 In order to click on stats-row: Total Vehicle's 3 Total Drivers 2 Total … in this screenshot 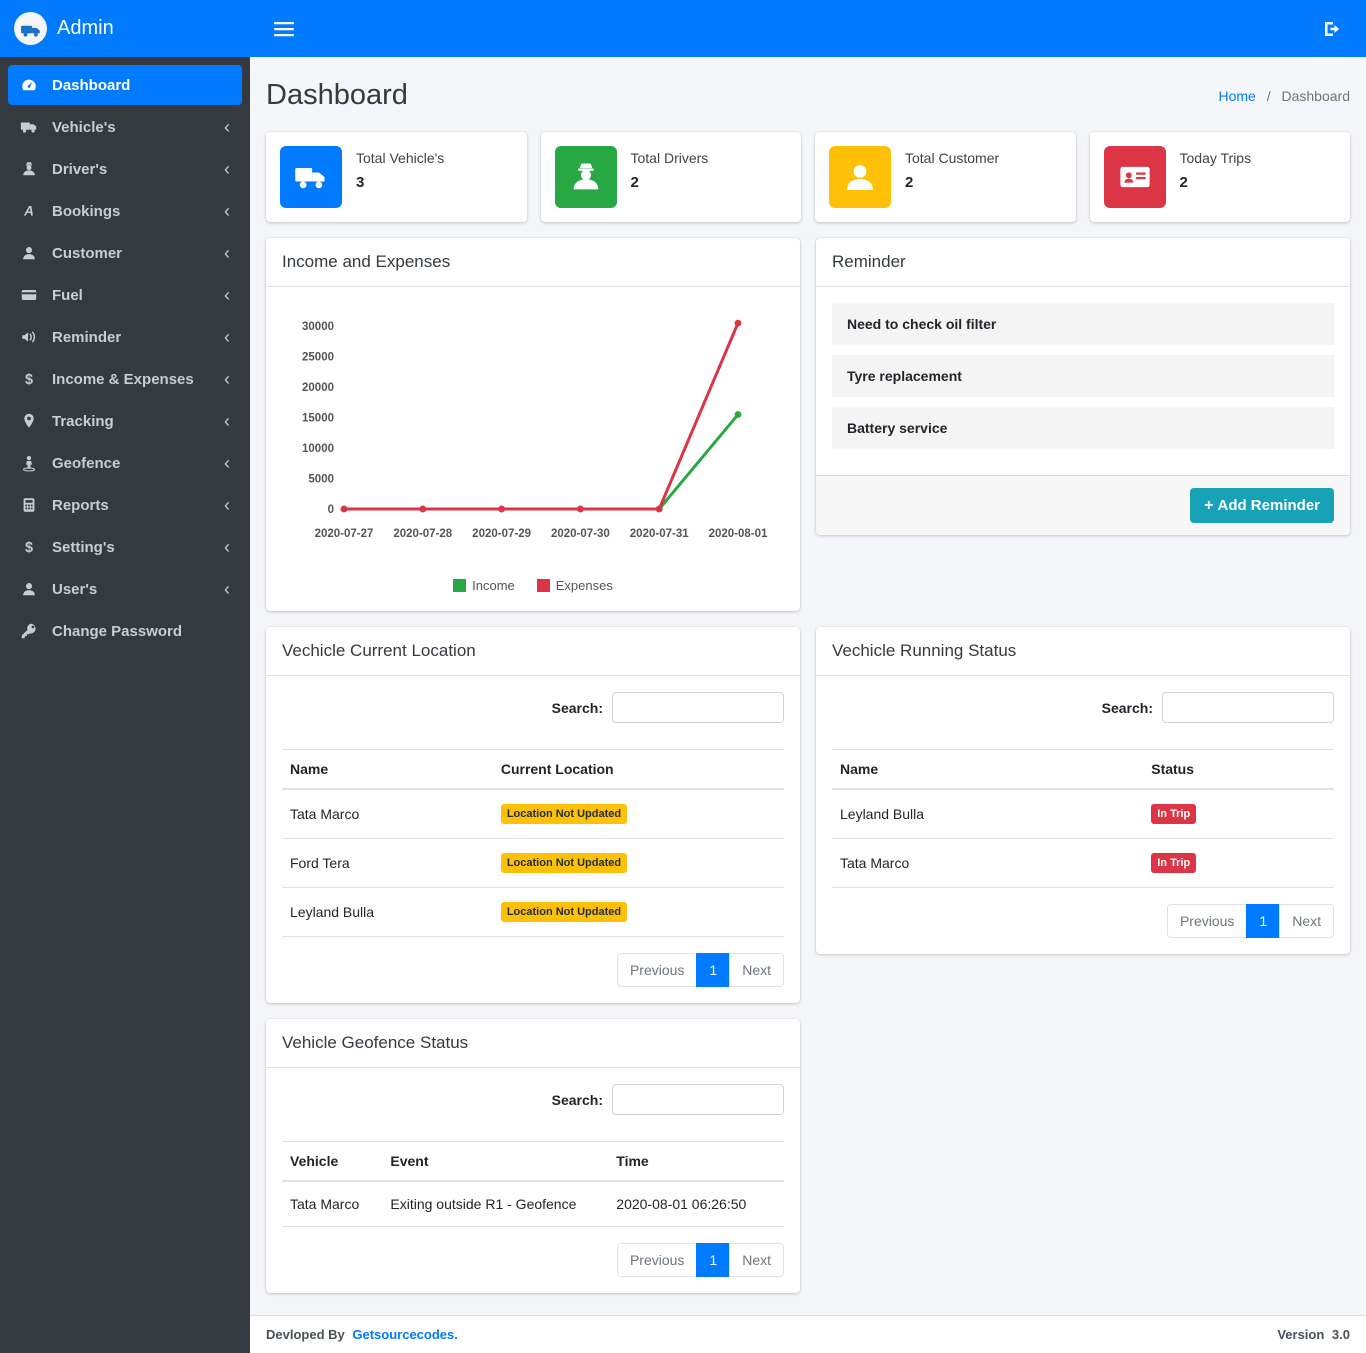, I will do `click(808, 177)`.